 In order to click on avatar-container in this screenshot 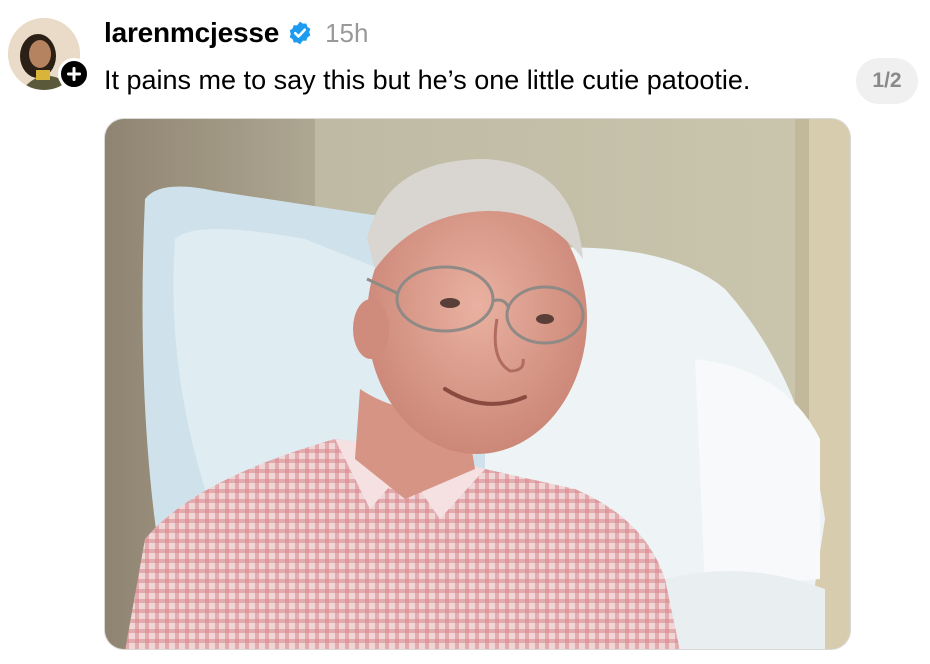, I will do `click(49, 54)`.